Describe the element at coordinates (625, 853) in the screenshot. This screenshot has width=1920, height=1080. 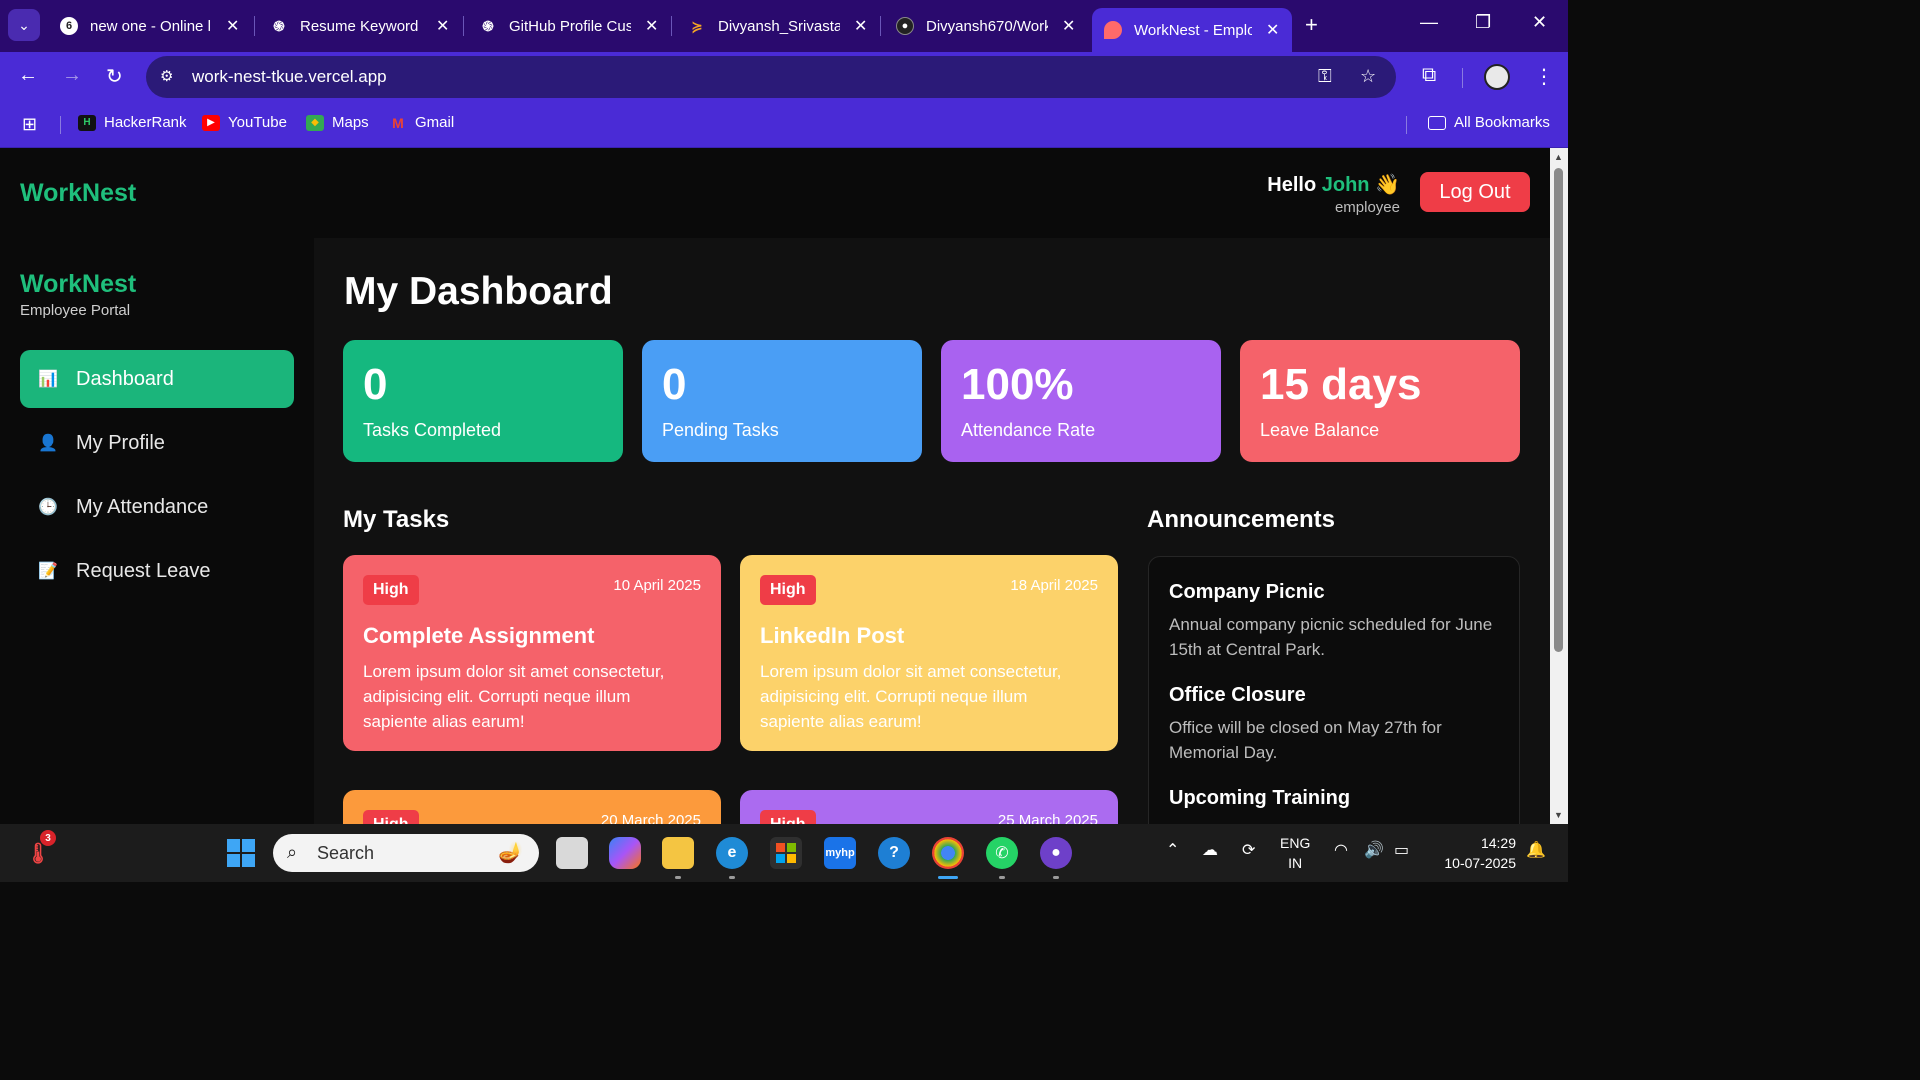
I see `copilot-icon` at that location.